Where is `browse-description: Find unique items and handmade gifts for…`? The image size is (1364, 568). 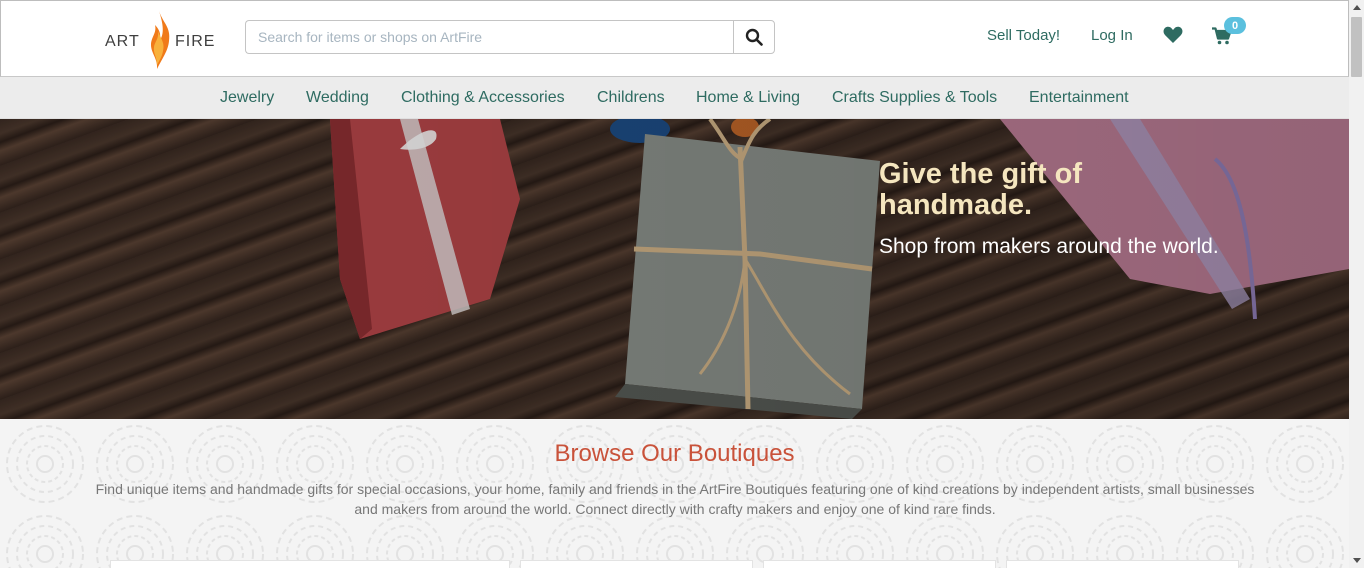 browse-description: Find unique items and handmade gifts for… is located at coordinates (675, 499).